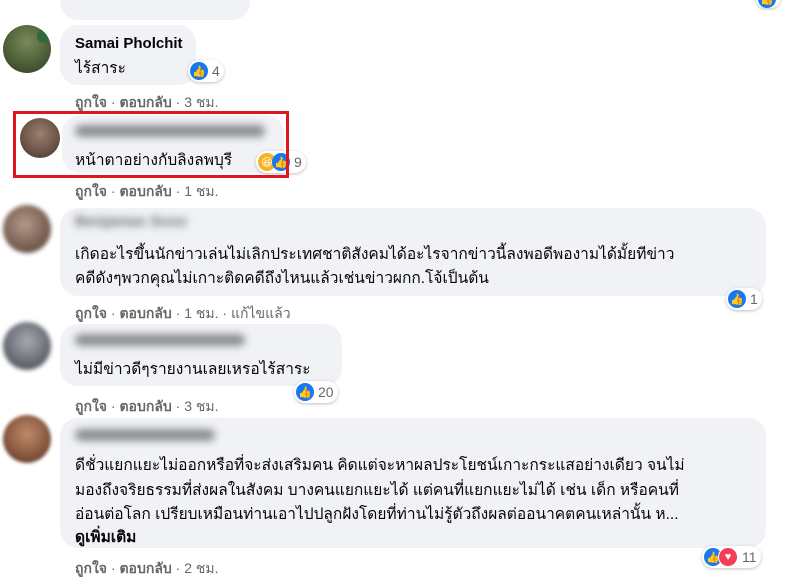 Image resolution: width=800 pixels, height=580 pixels. I want to click on reaction-summary: 👍 4, so click(206, 71).